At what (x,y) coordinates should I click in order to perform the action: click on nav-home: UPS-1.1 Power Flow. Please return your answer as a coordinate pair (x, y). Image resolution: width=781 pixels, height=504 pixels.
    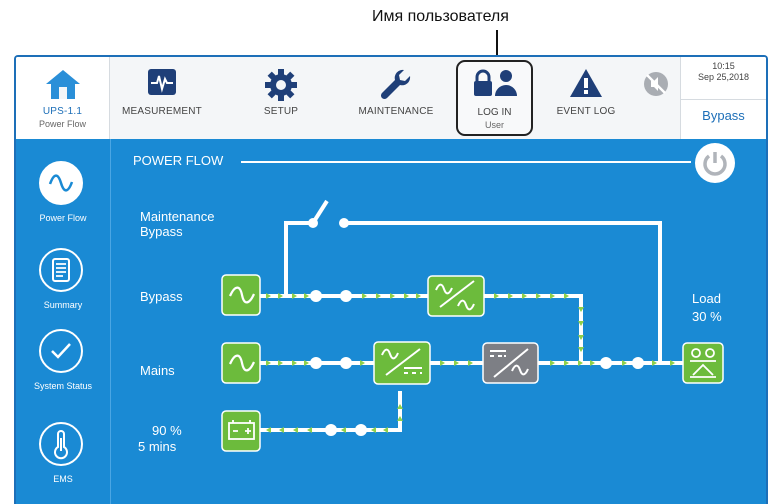
    Looking at the image, I should click on (63, 98).